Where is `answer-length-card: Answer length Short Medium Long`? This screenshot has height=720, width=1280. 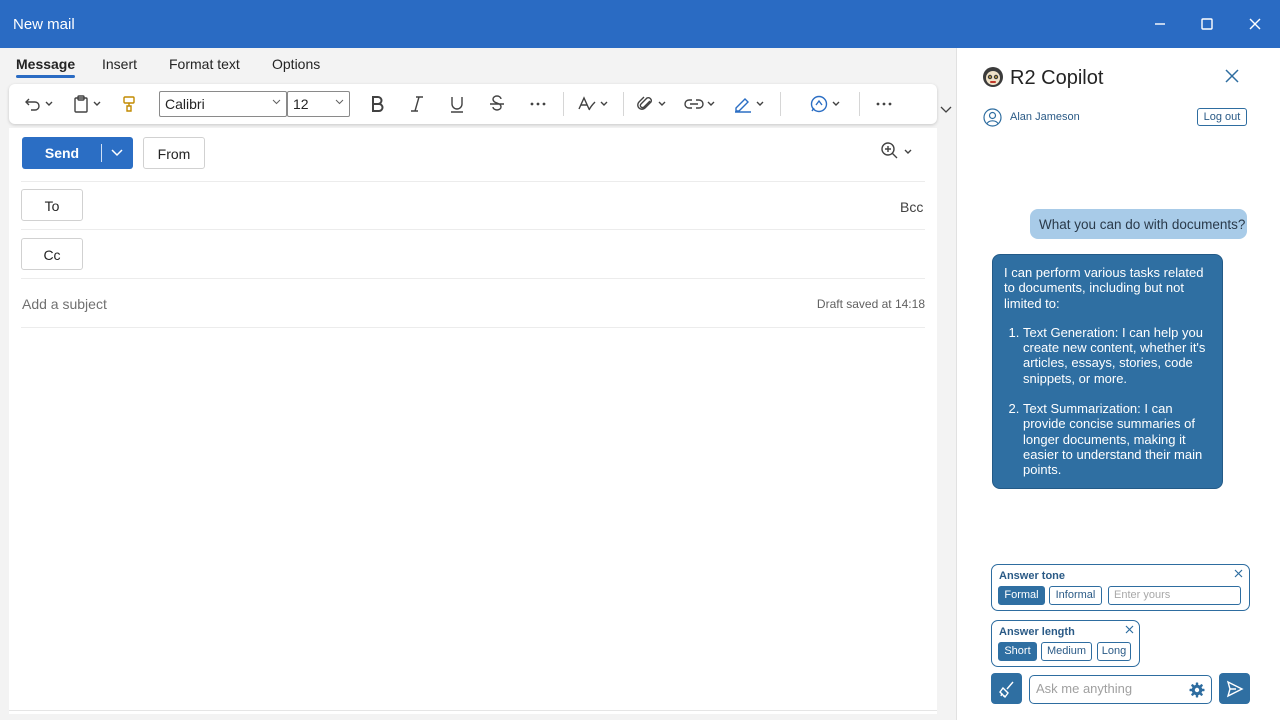
answer-length-card: Answer length Short Medium Long is located at coordinates (1065, 643).